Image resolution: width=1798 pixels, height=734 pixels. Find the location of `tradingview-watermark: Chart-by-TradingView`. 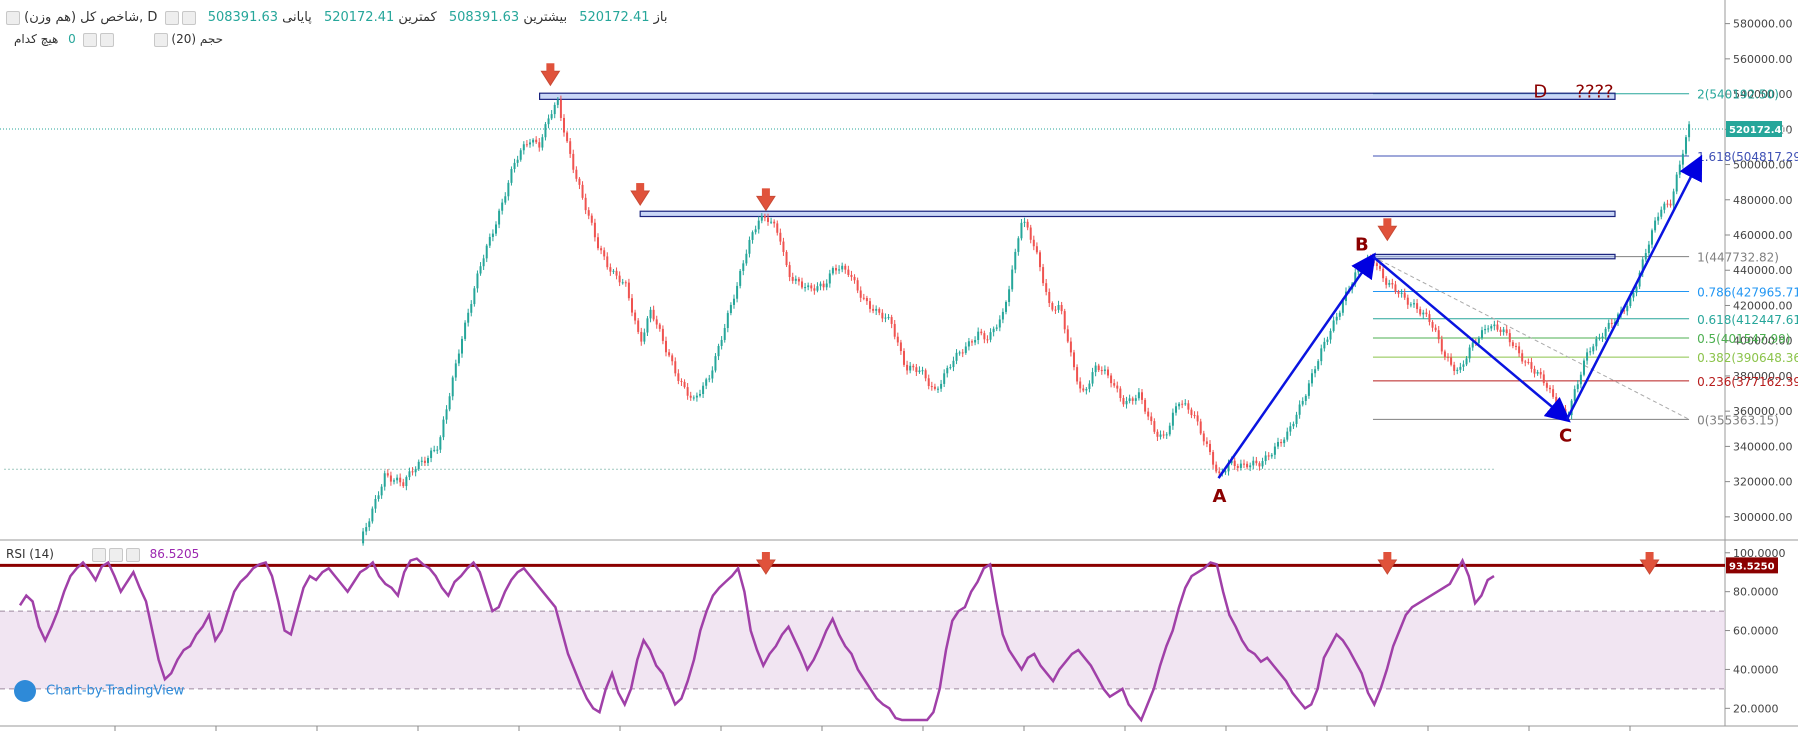

tradingview-watermark: Chart-by-TradingView is located at coordinates (99, 691).